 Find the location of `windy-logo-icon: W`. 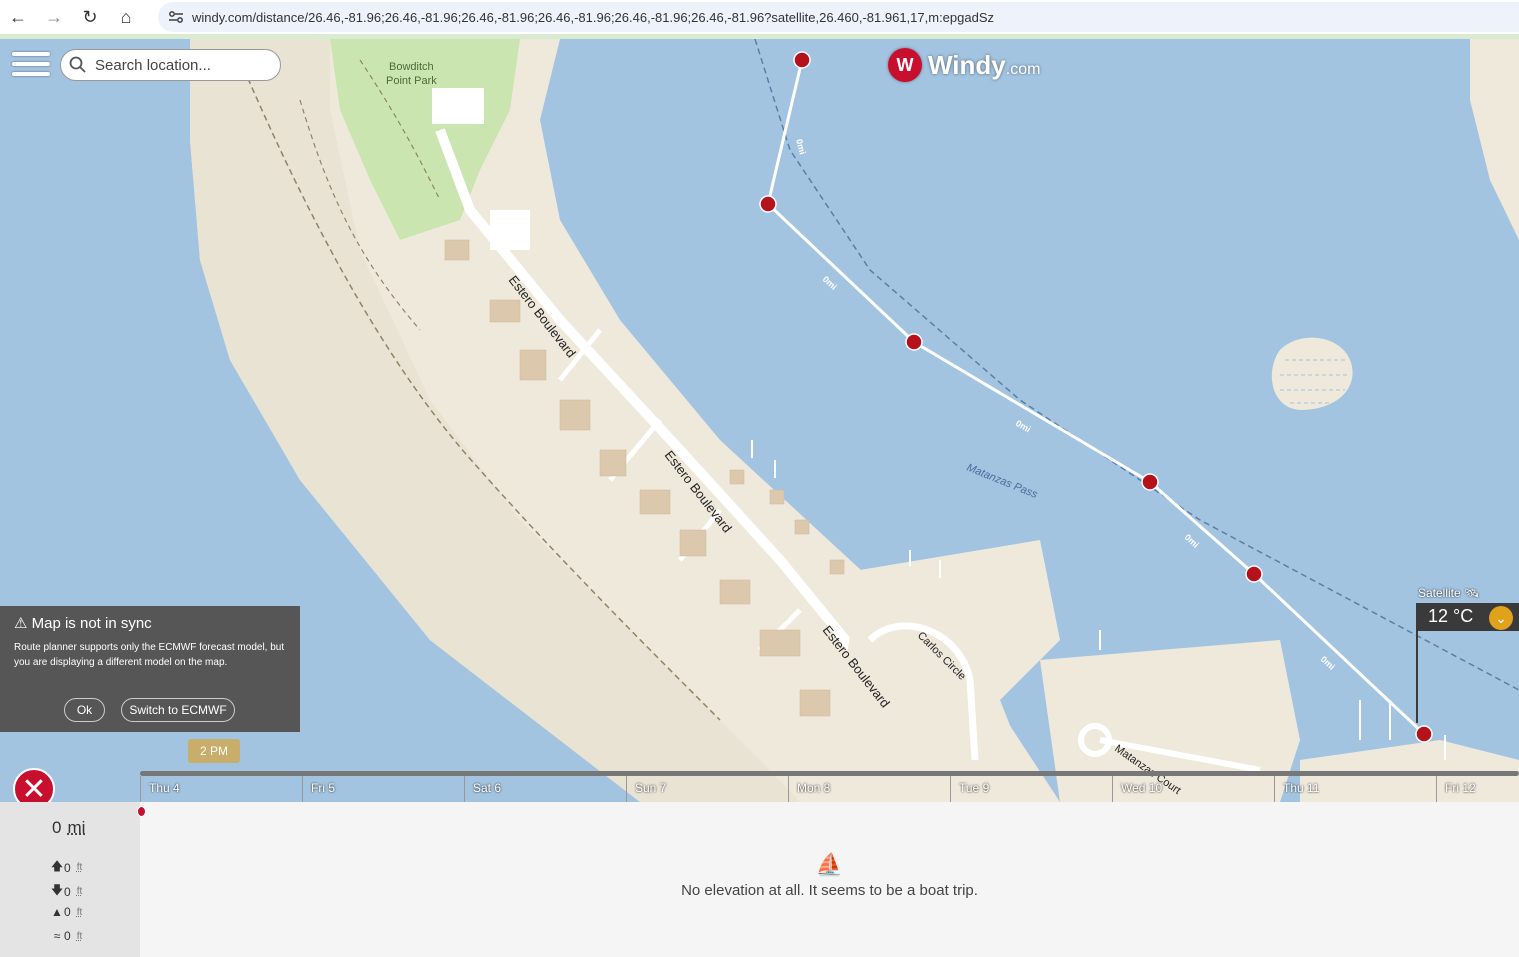

windy-logo-icon: W is located at coordinates (905, 65).